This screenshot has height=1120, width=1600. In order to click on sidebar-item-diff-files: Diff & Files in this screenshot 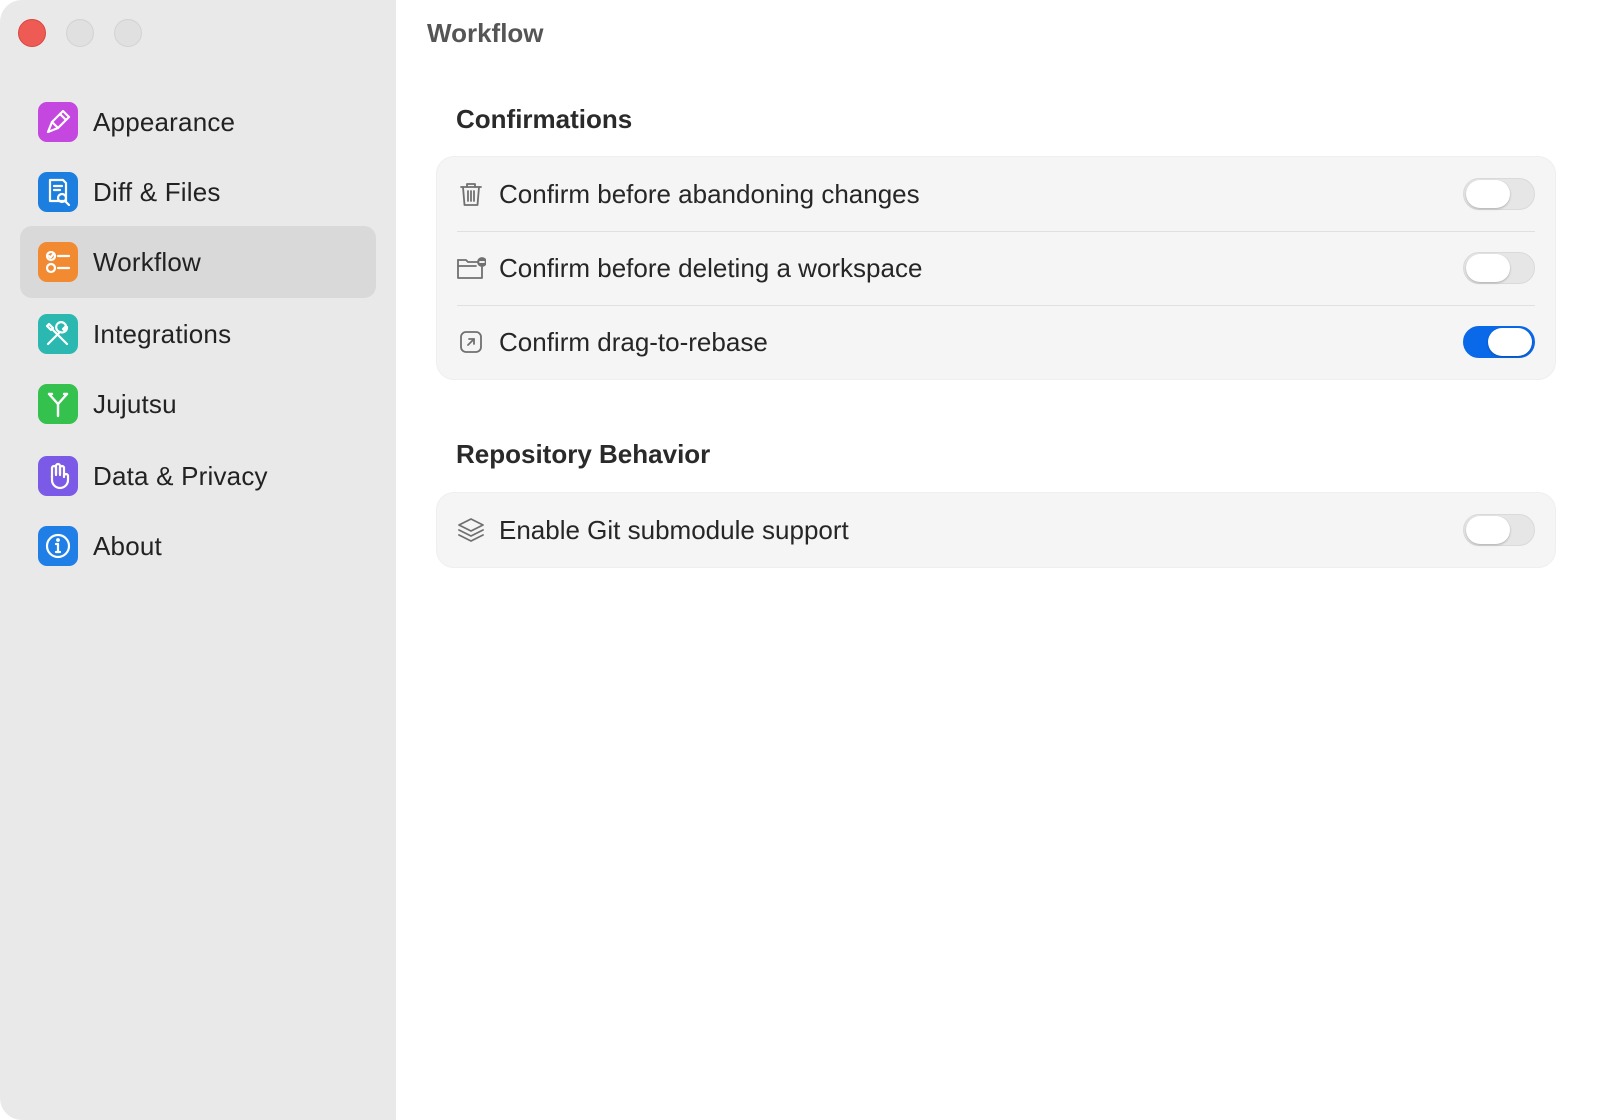, I will do `click(198, 192)`.